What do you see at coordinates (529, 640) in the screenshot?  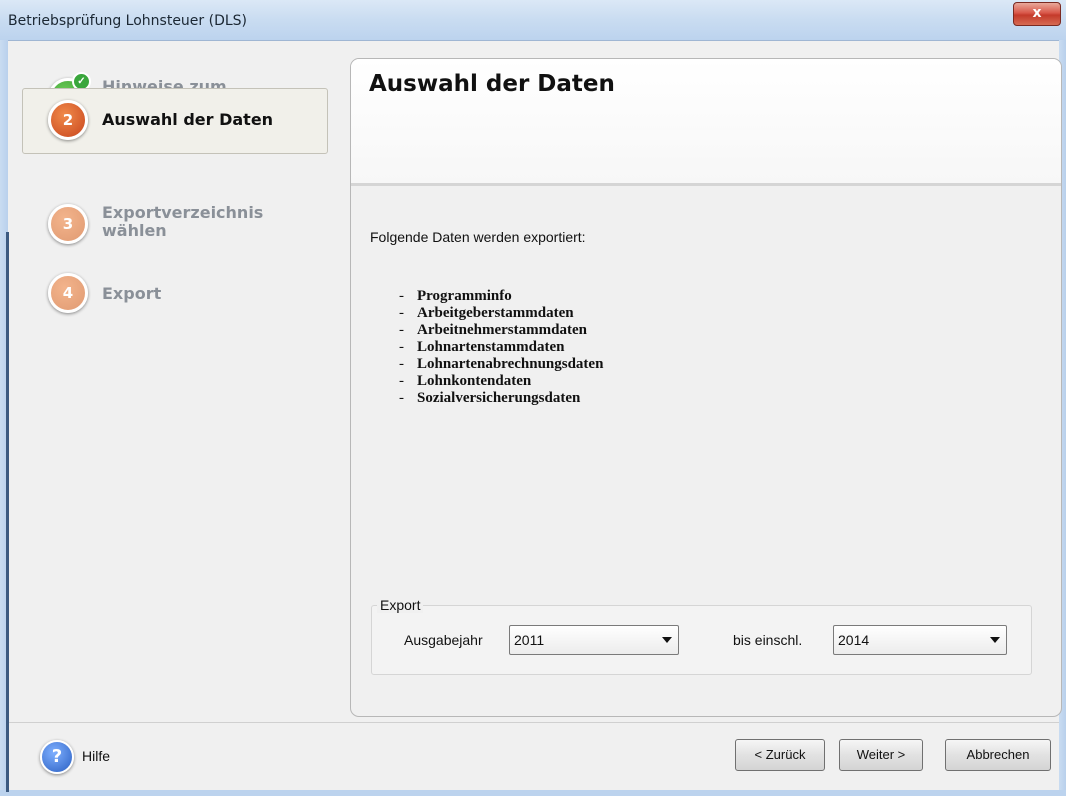 I see `from-year-value: 2011` at bounding box center [529, 640].